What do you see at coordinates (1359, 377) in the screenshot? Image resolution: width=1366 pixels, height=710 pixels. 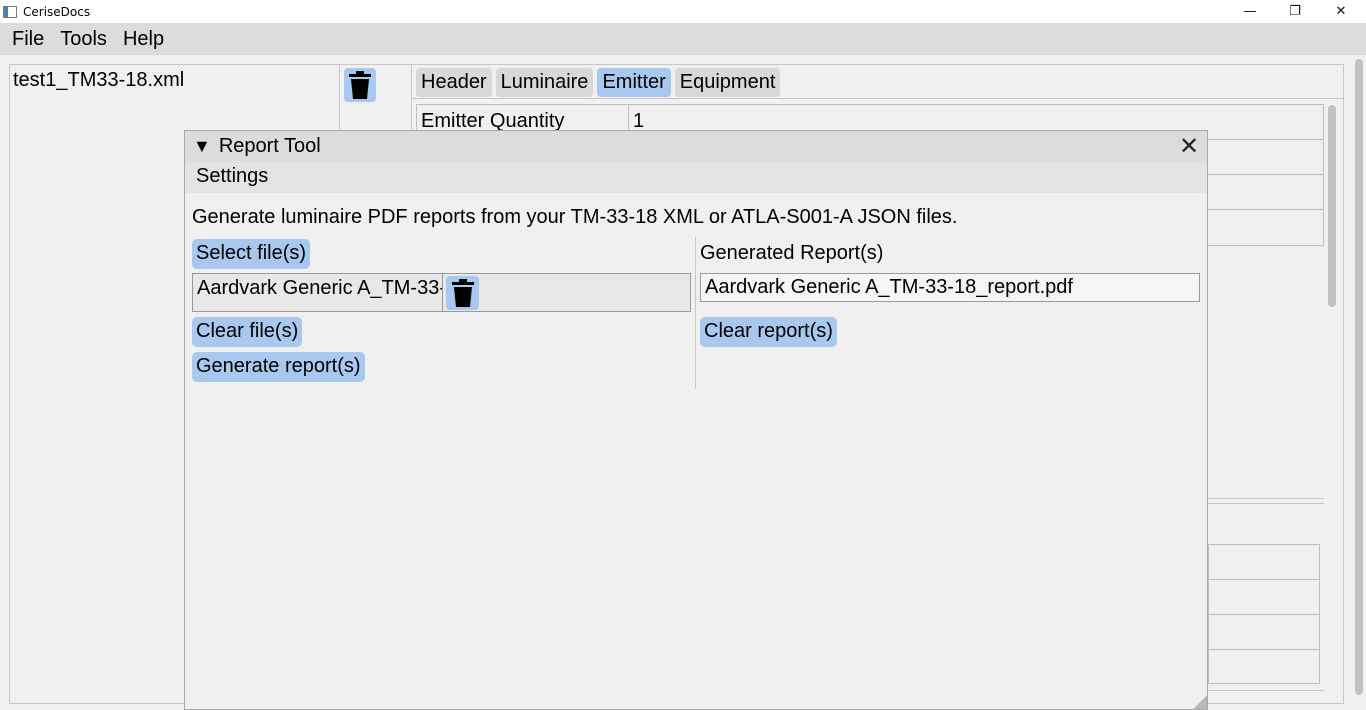 I see `main-scrollbar` at bounding box center [1359, 377].